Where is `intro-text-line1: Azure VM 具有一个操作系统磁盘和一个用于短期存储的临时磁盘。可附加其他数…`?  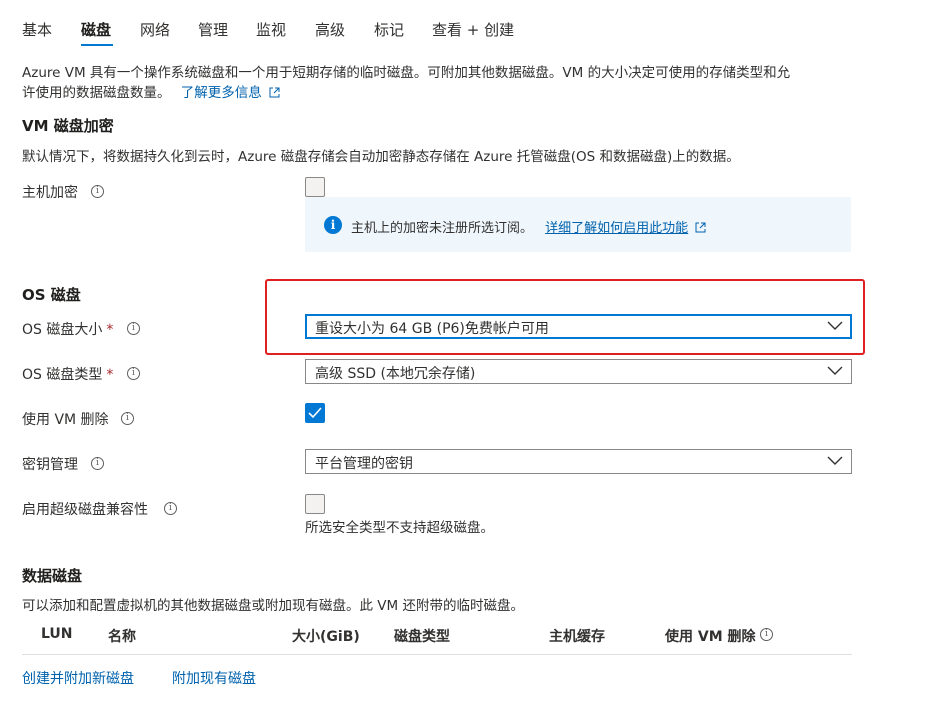
intro-text-line1: Azure VM 具有一个操作系统磁盘和一个用于短期存储的临时磁盘。可附加其他数… is located at coordinates (406, 73).